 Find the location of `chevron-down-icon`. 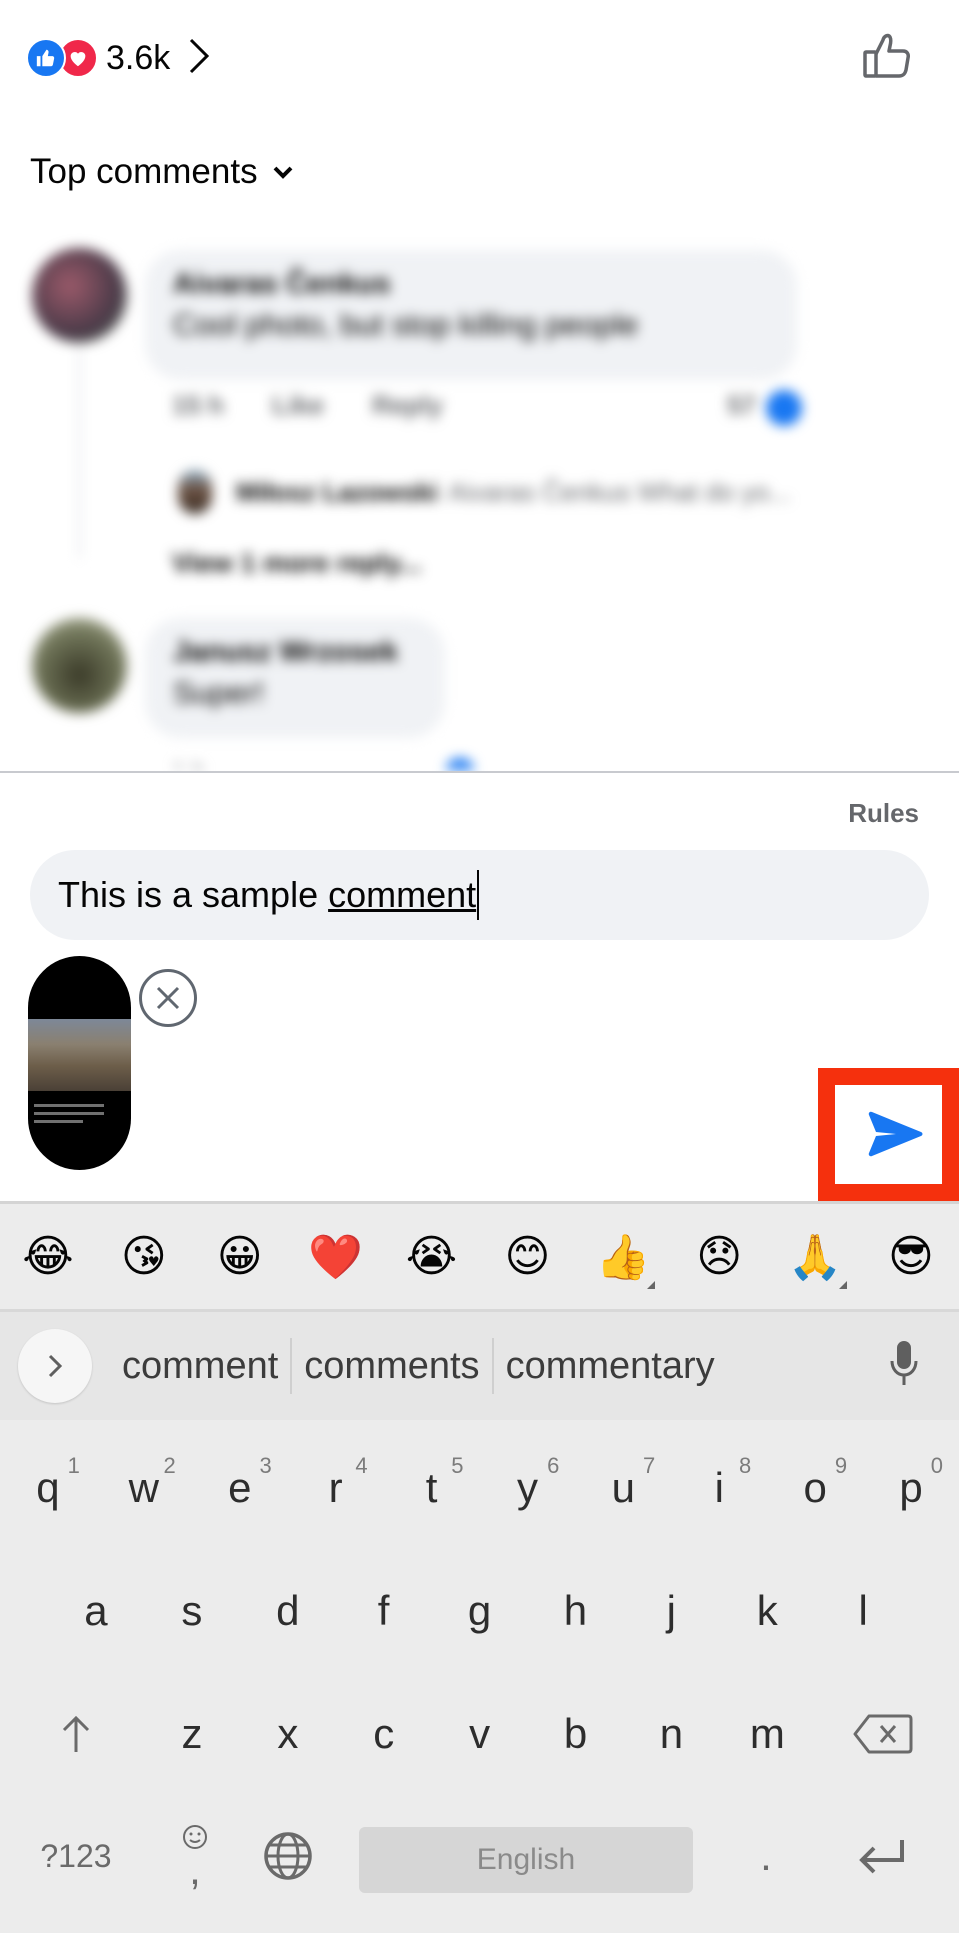

chevron-down-icon is located at coordinates (283, 172).